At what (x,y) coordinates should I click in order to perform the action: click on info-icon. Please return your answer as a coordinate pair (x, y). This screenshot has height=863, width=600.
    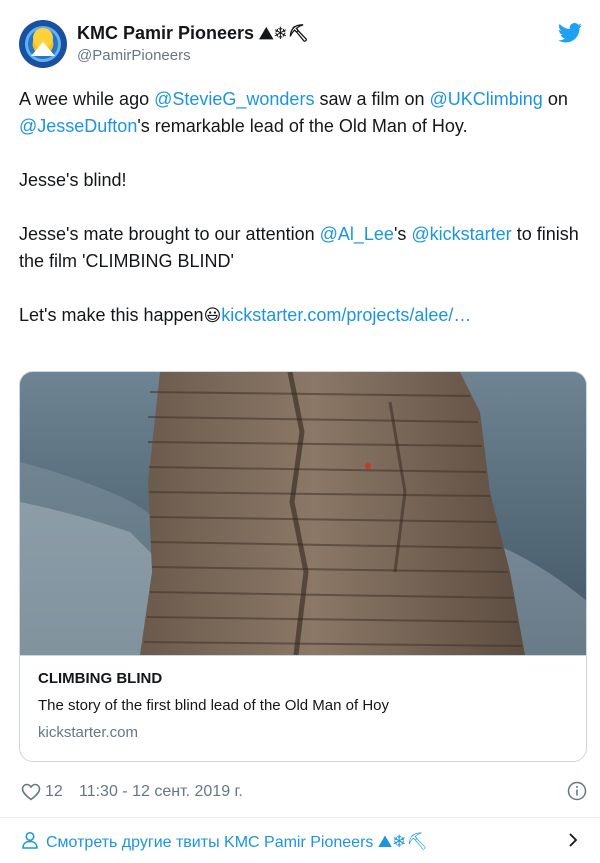
    Looking at the image, I should click on (577, 791).